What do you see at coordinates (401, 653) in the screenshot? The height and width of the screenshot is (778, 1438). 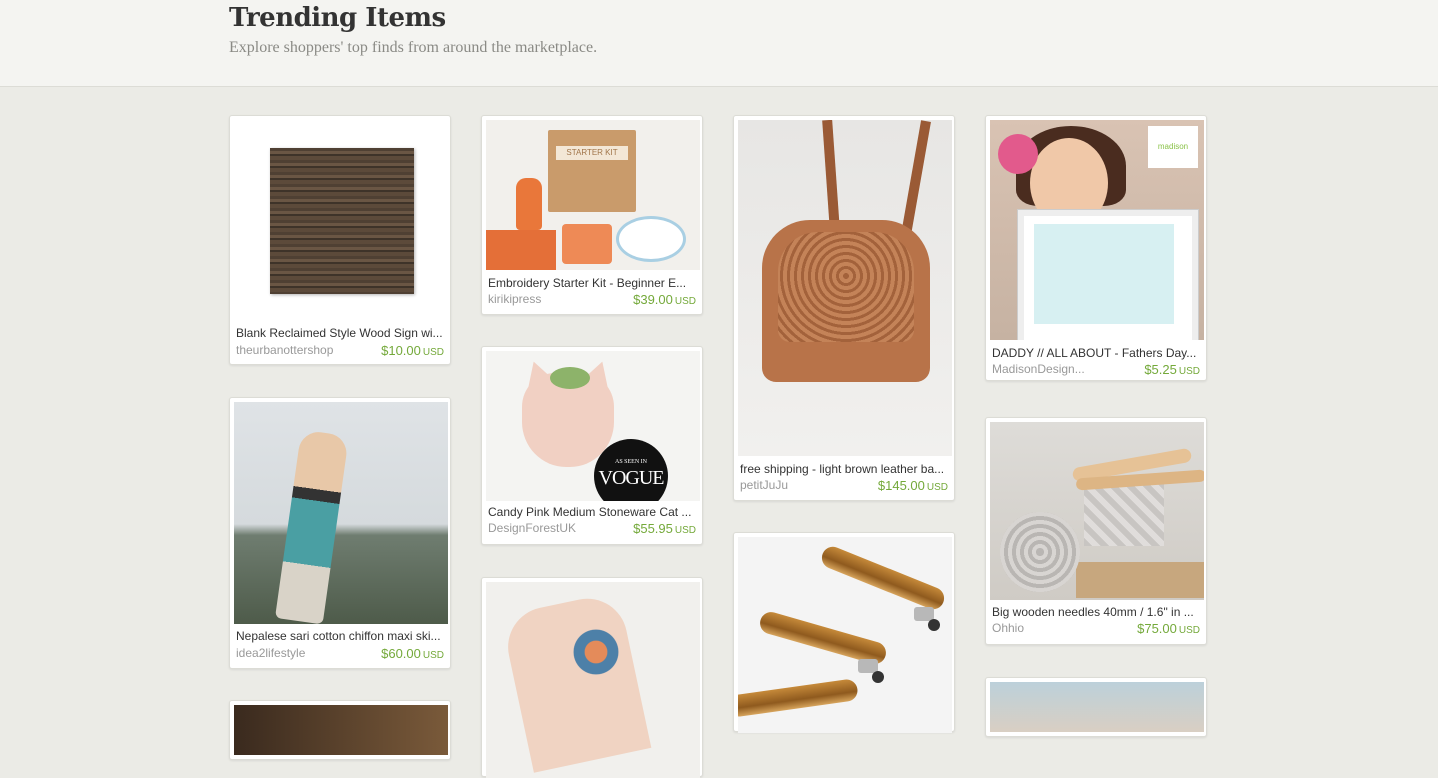 I see `price-value: $60.00` at bounding box center [401, 653].